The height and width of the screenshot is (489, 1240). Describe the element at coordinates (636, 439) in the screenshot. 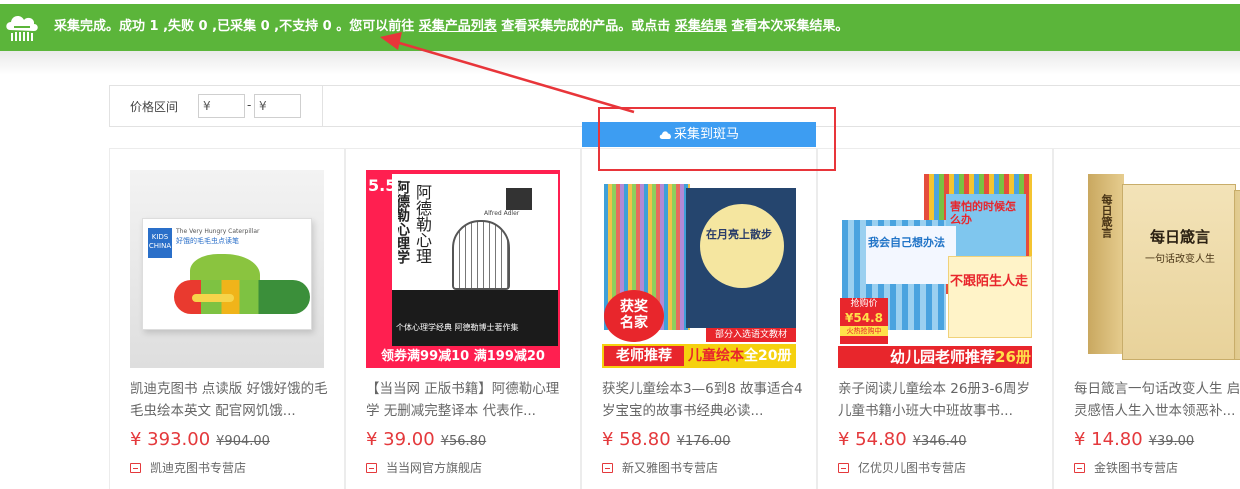

I see `current-price: ¥ 58.80` at that location.